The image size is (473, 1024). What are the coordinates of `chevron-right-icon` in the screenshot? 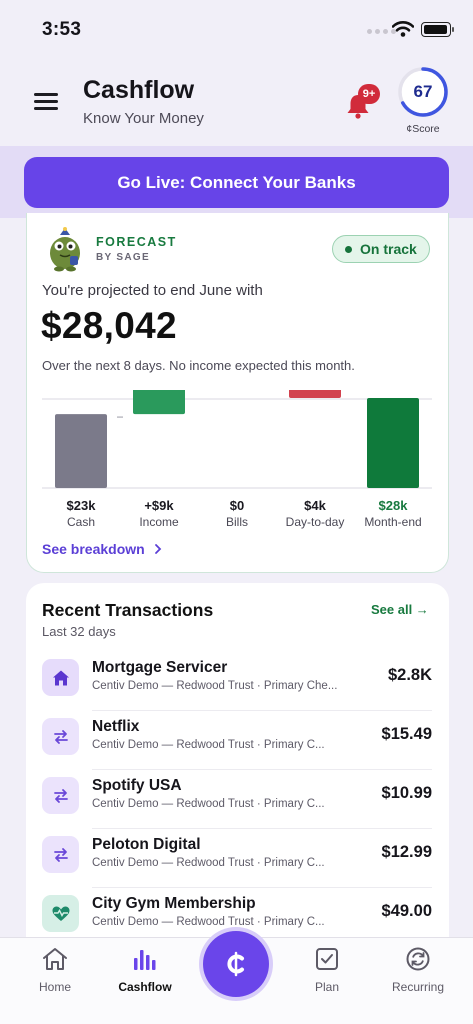 It's located at (157, 549).